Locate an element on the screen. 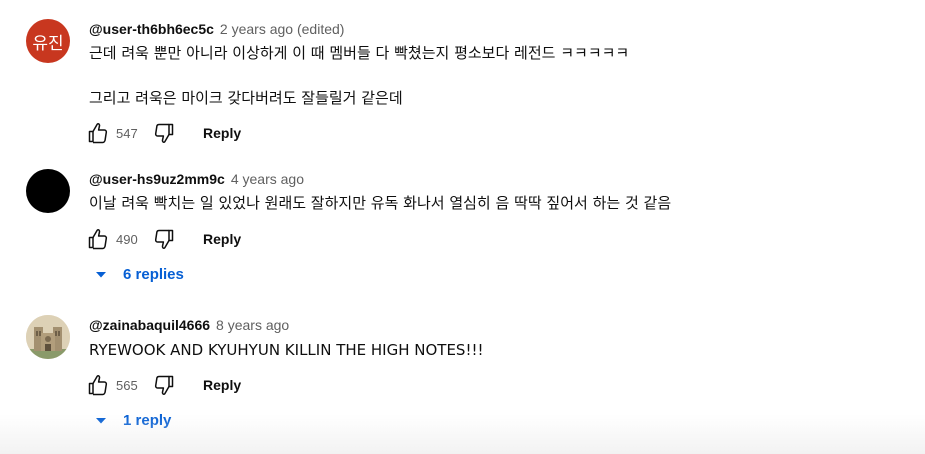  replies-count-label: 1 reply is located at coordinates (147, 420).